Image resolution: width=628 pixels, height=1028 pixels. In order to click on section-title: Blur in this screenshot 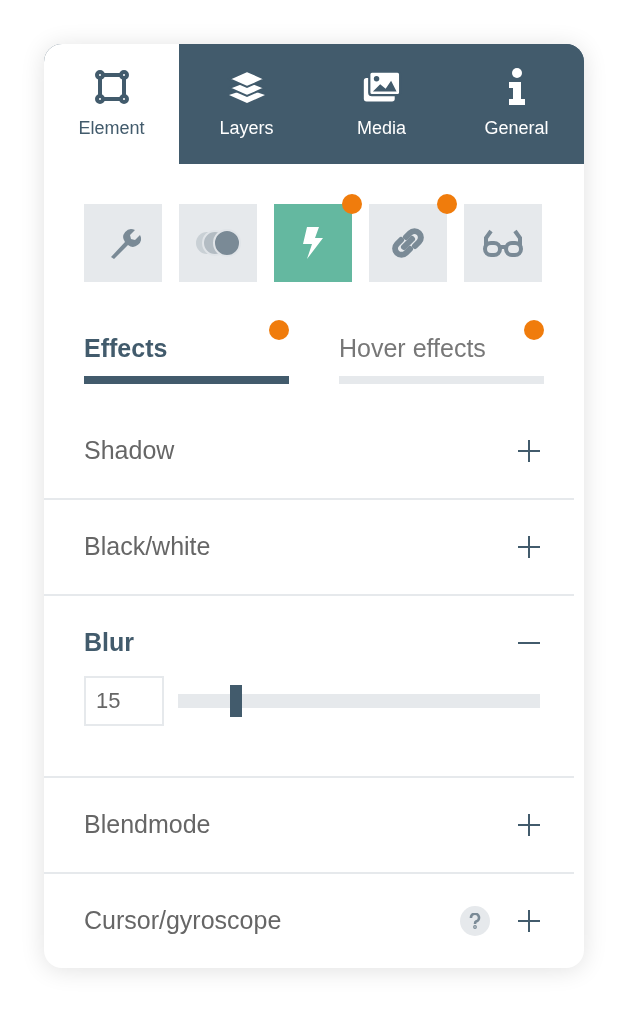, I will do `click(109, 642)`.